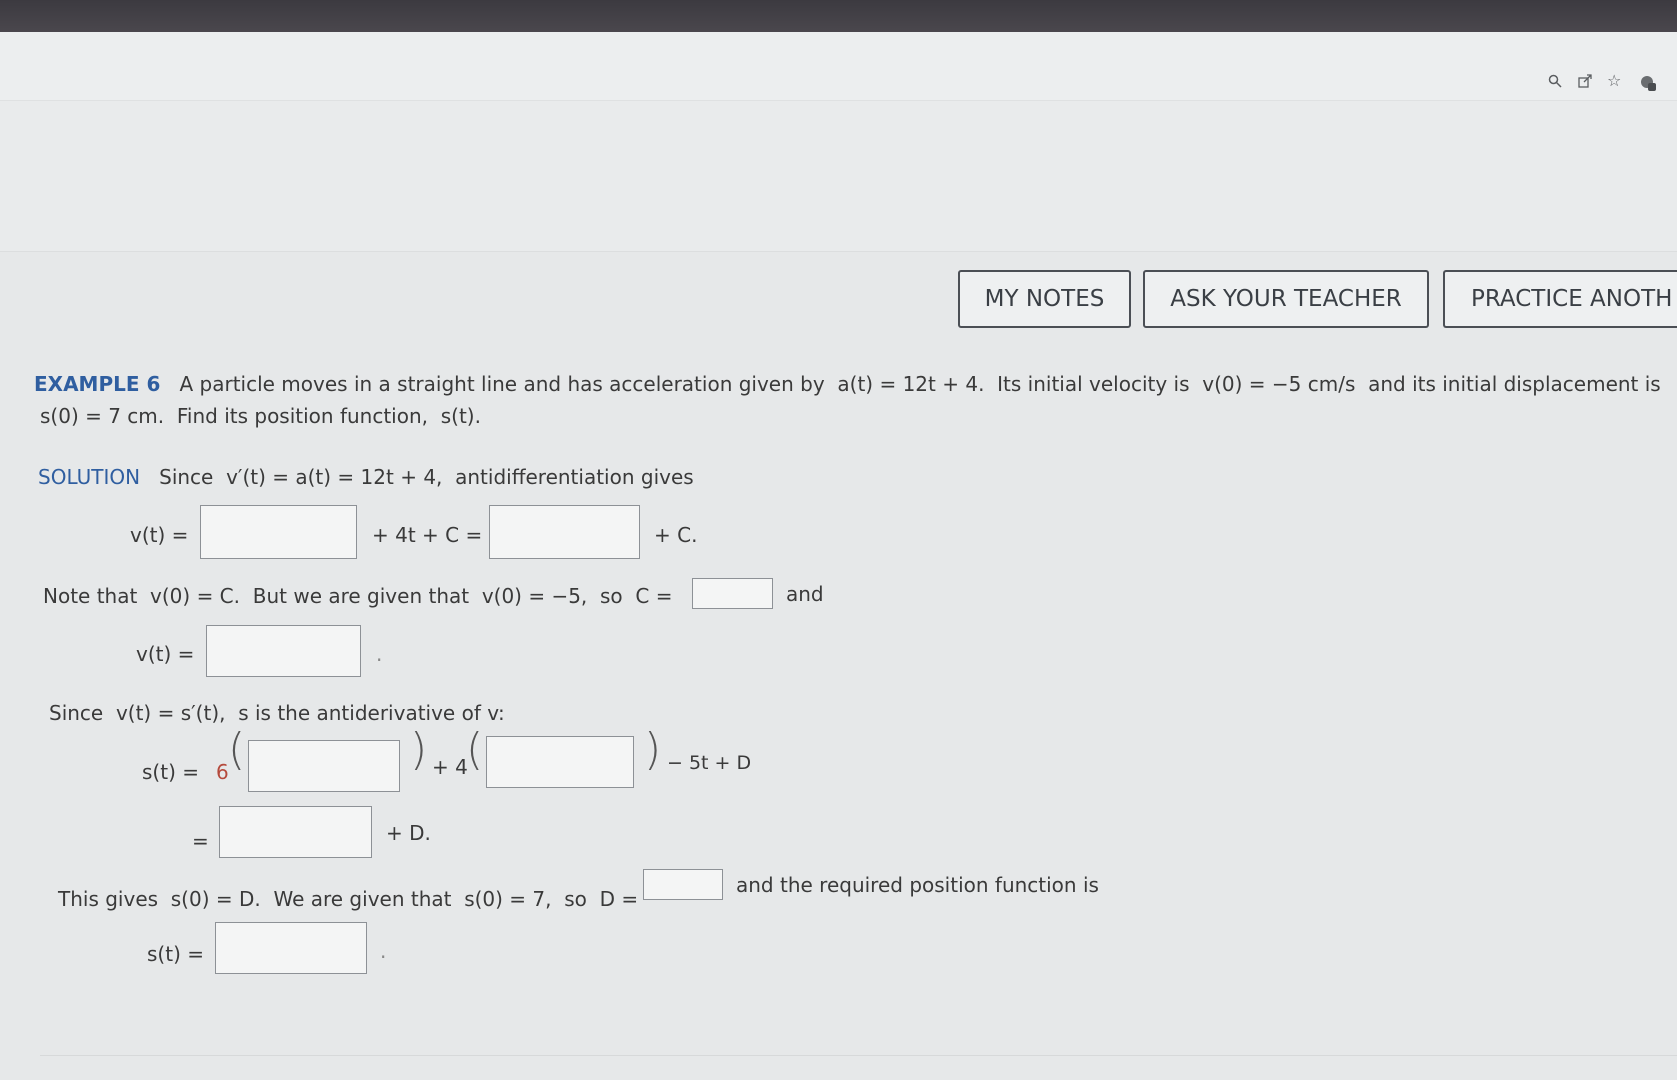  I want to click on window-top-bar, so click(838, 16).